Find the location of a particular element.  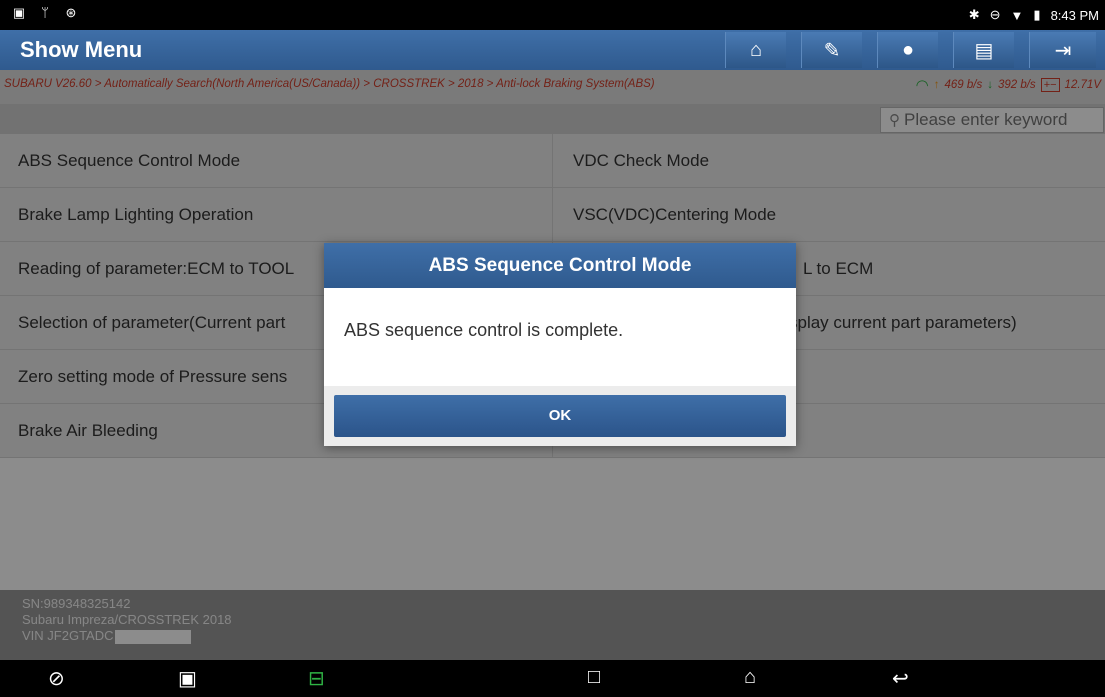

browser-icon: ⊘ is located at coordinates (56, 678).